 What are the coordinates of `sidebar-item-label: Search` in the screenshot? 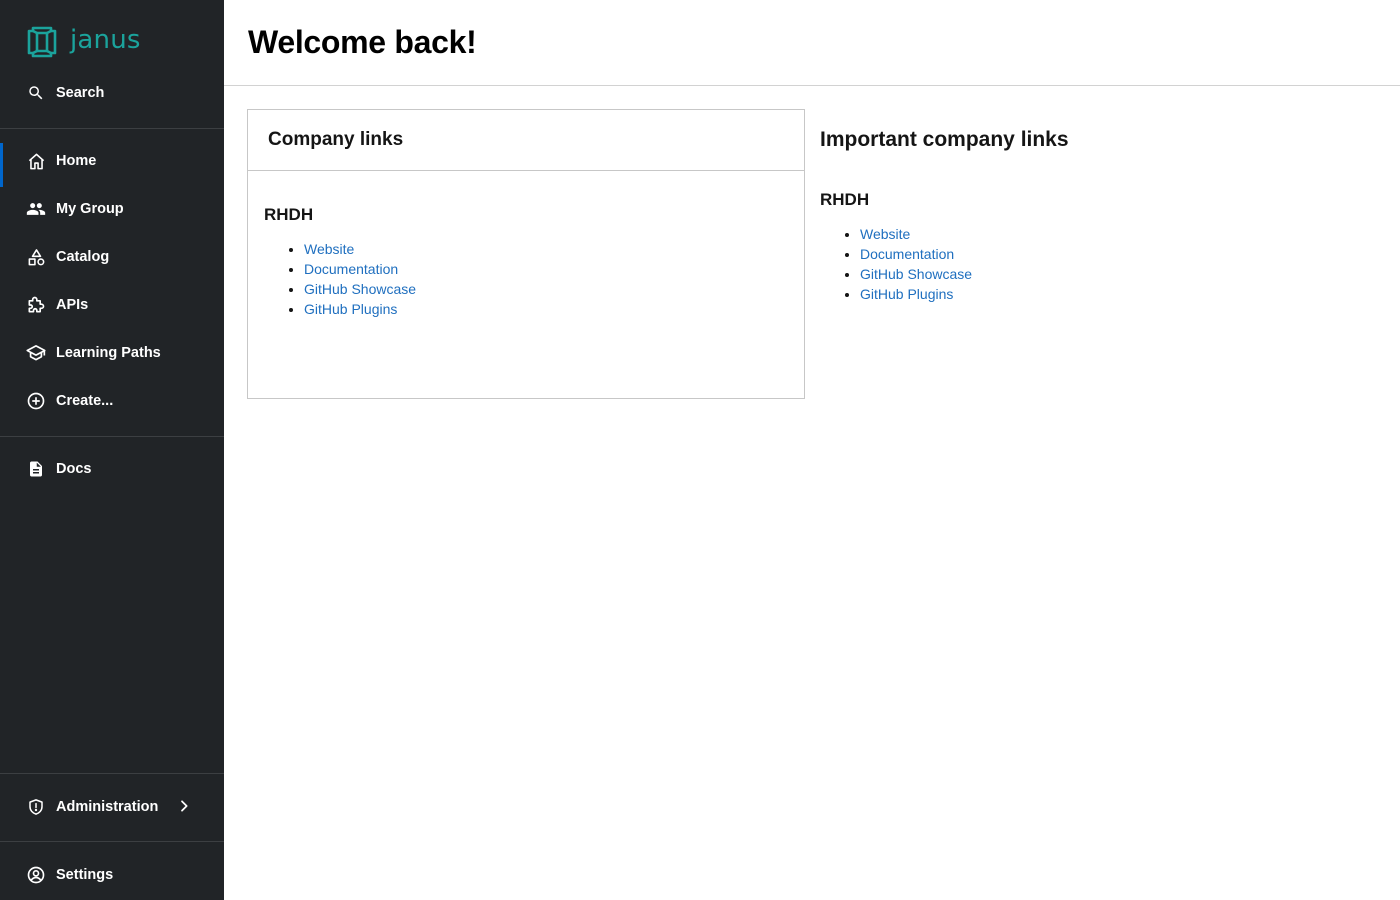 It's located at (80, 93).